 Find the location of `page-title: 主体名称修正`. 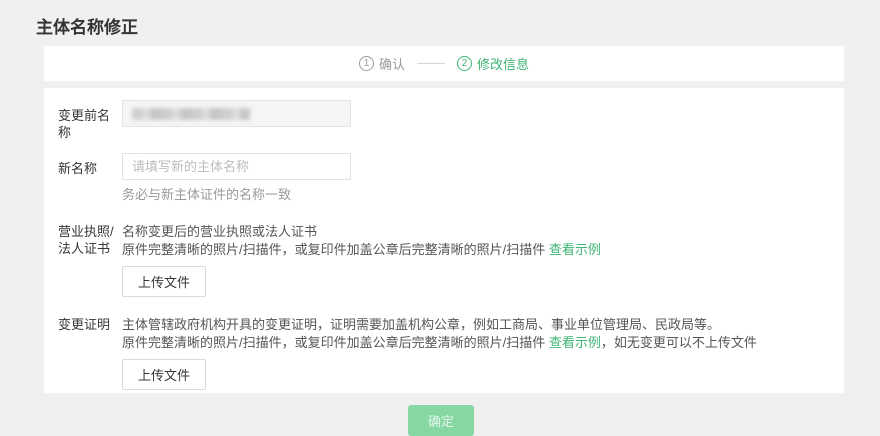

page-title: 主体名称修正 is located at coordinates (87, 27).